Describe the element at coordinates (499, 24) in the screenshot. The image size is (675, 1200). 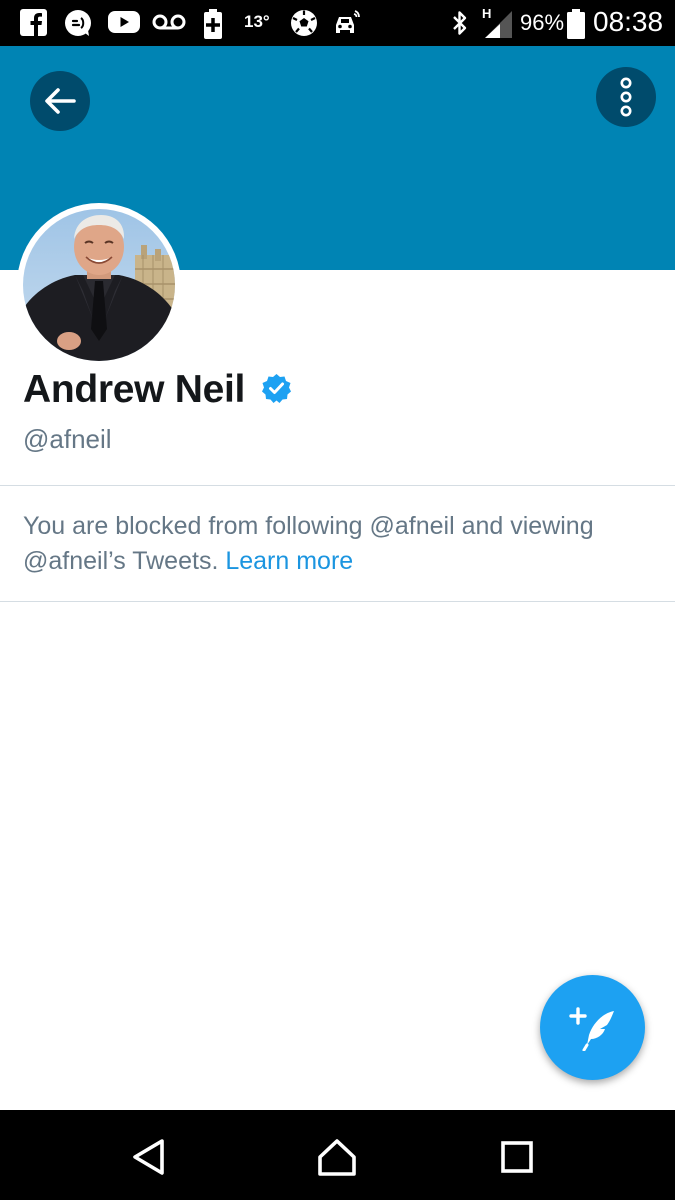
I see `signal-icon` at that location.